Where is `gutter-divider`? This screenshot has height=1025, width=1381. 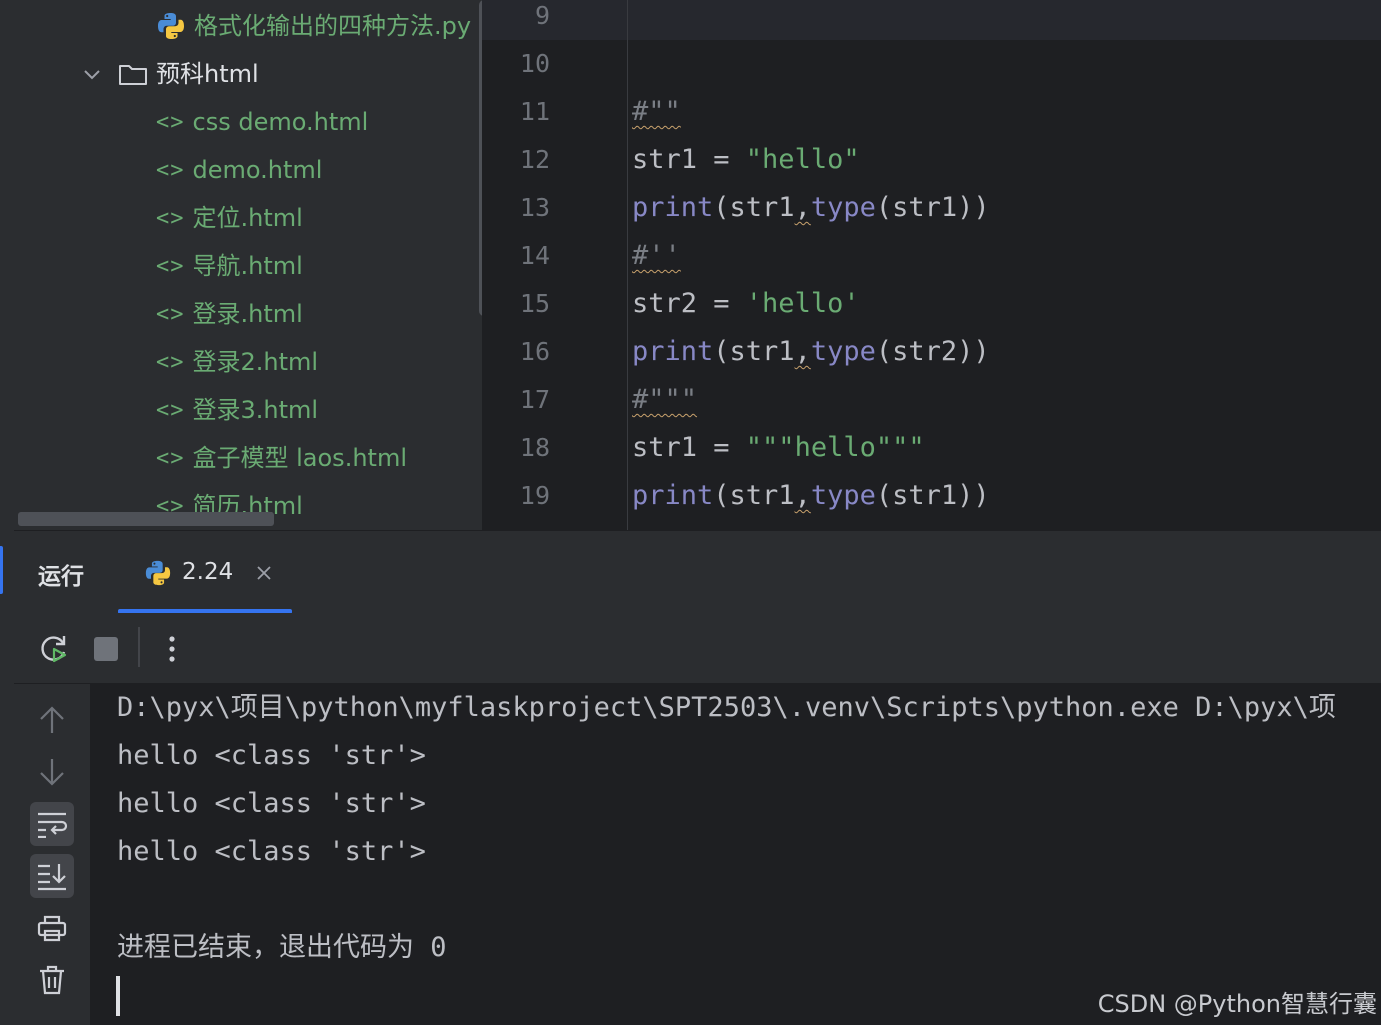 gutter-divider is located at coordinates (627, 265).